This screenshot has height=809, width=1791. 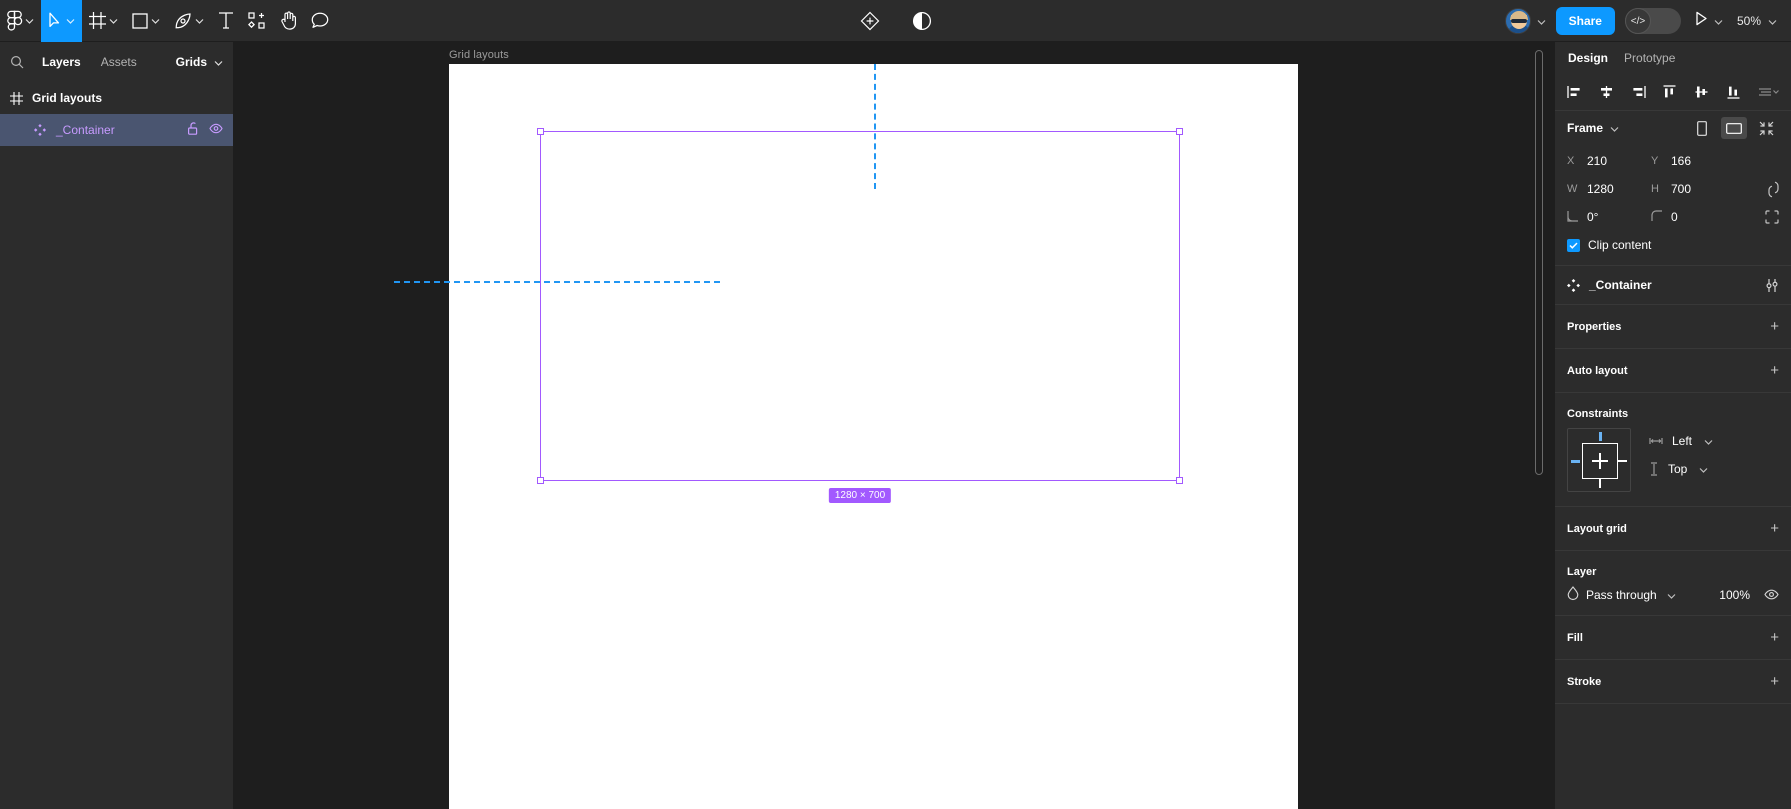 I want to click on y-field: Y 166, so click(x=1693, y=161).